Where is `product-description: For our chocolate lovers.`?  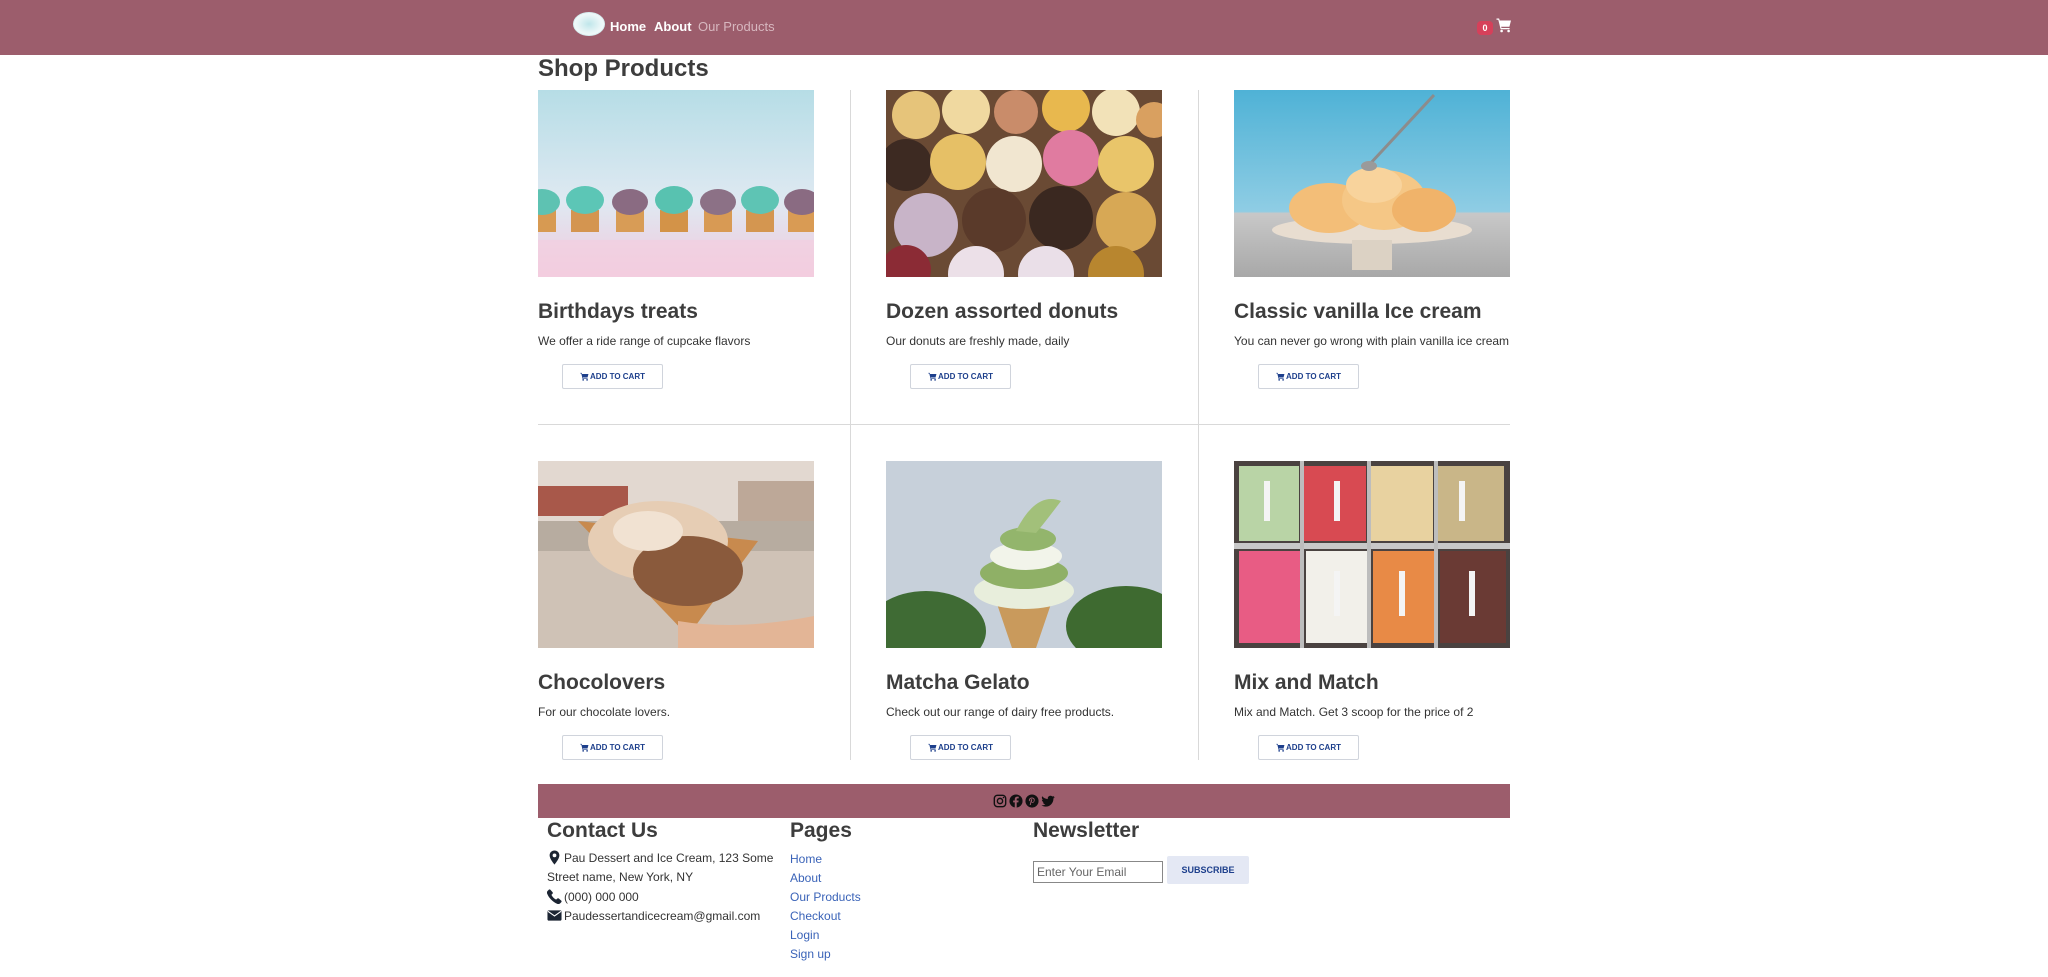 product-description: For our chocolate lovers. is located at coordinates (604, 712).